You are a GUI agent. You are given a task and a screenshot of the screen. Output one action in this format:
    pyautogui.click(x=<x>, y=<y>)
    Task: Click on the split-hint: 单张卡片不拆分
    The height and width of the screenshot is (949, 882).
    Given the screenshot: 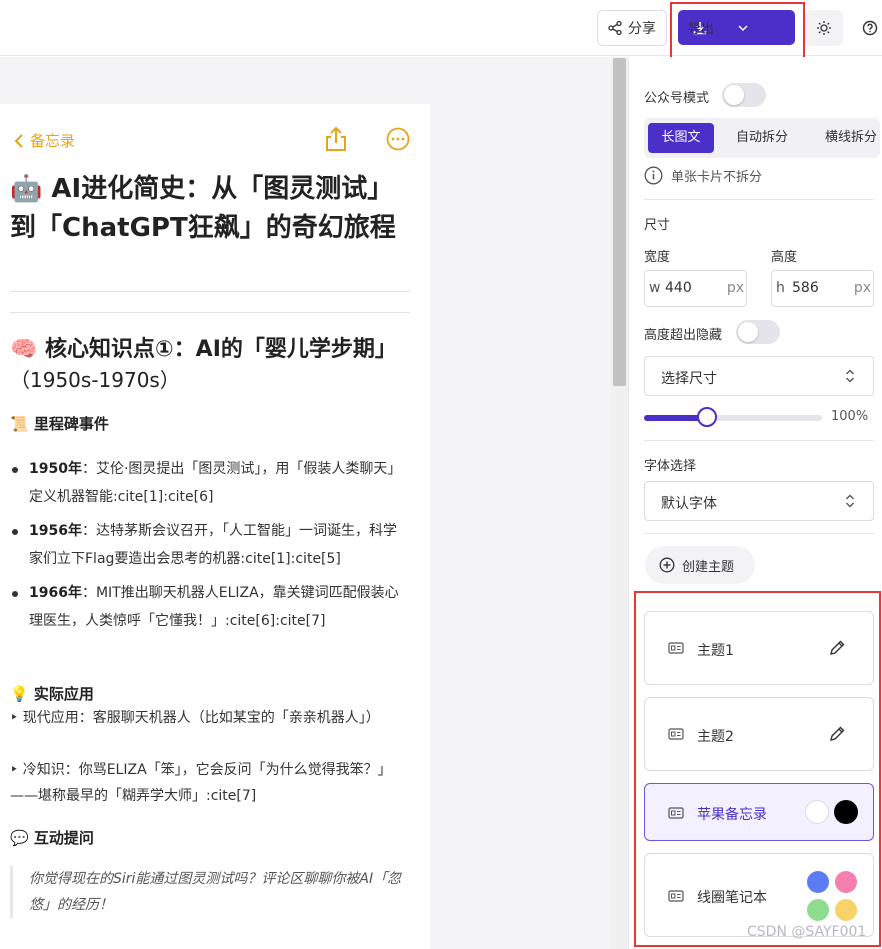 What is the action you would take?
    pyautogui.click(x=703, y=175)
    